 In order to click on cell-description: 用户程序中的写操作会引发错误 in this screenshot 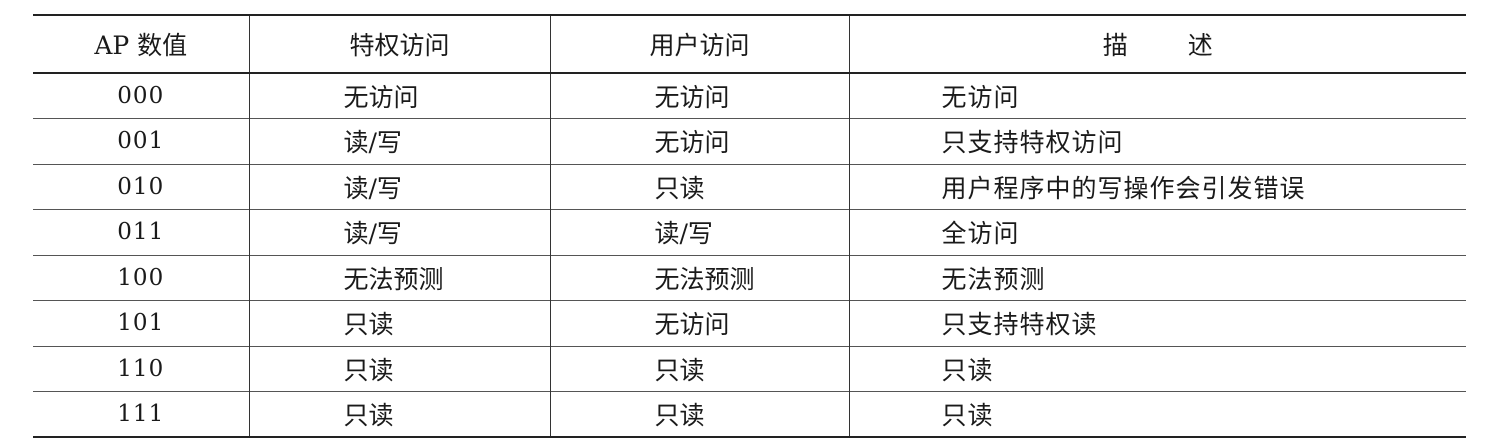, I will do `click(1157, 187)`.